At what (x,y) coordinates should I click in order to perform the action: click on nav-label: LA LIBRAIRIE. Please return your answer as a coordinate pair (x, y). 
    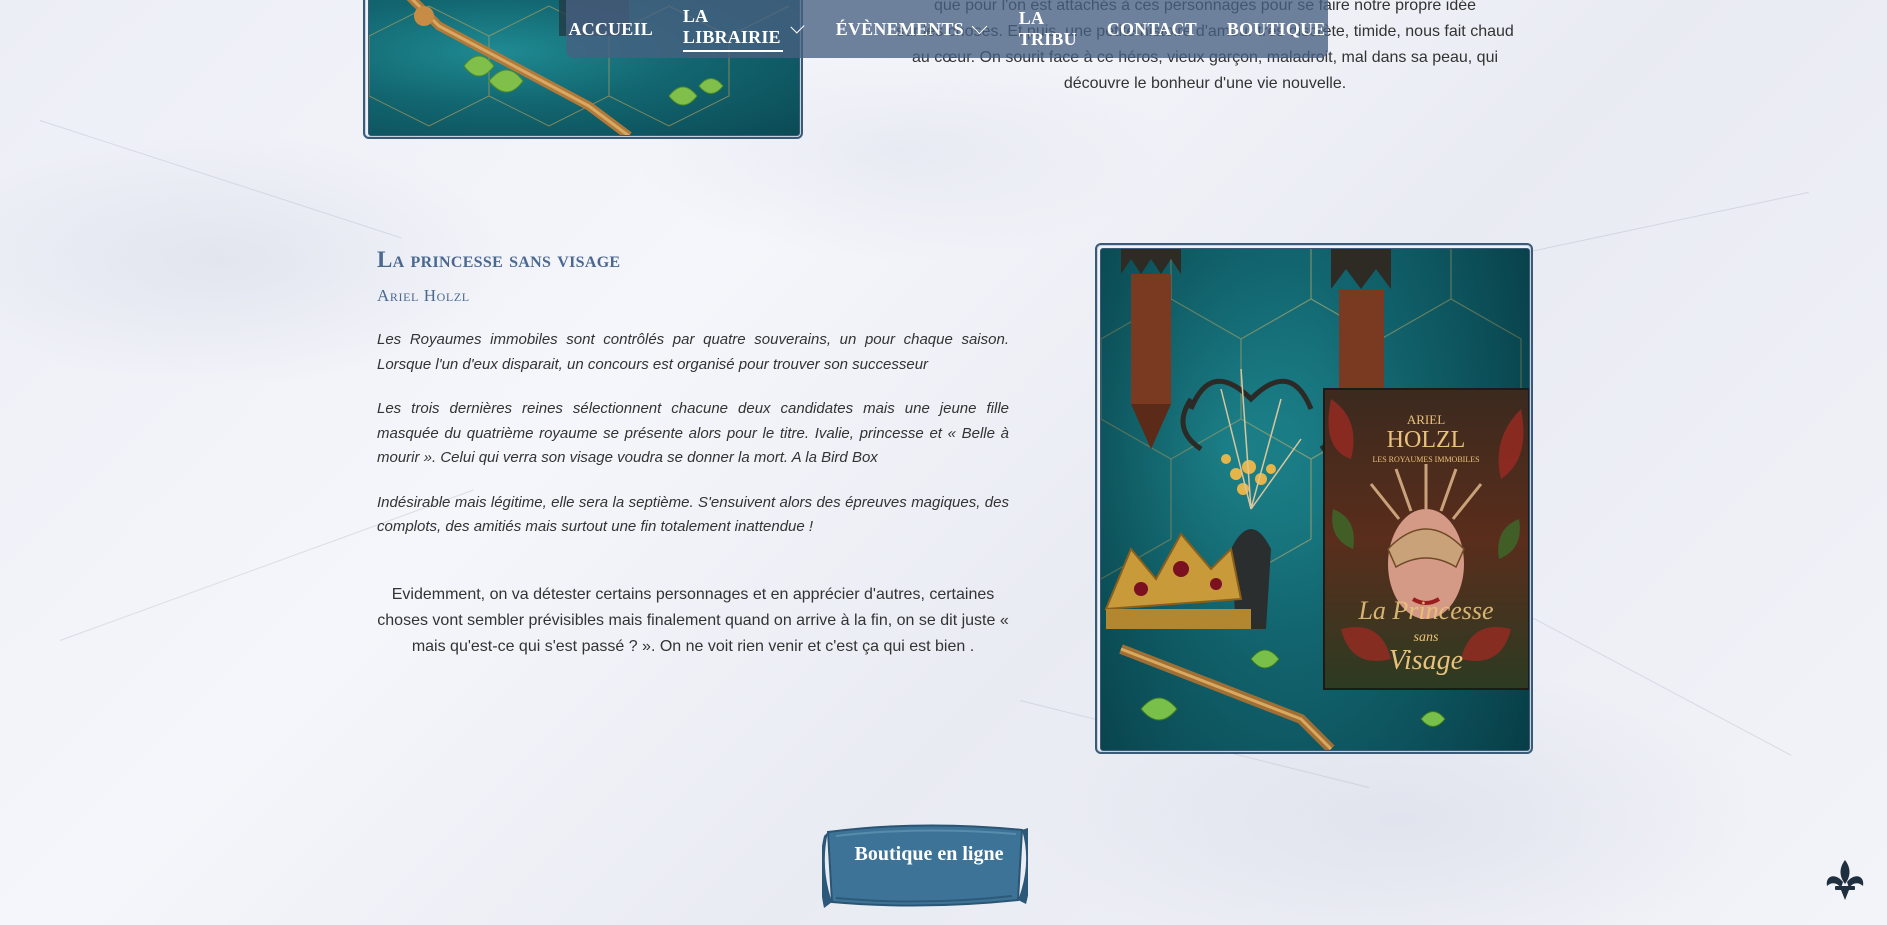
    Looking at the image, I should click on (732, 29).